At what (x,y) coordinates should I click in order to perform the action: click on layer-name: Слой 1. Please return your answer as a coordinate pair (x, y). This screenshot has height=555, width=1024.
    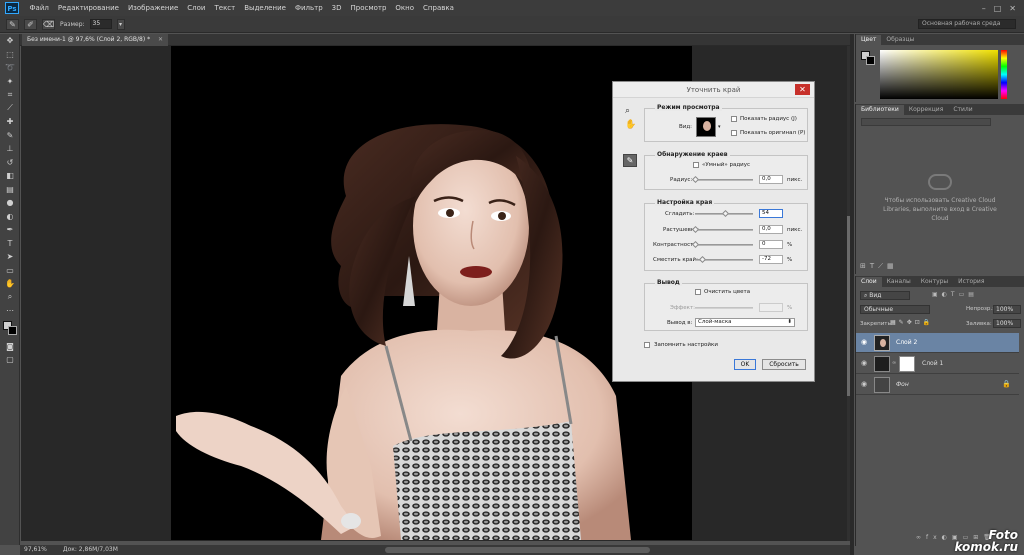
    Looking at the image, I should click on (932, 363).